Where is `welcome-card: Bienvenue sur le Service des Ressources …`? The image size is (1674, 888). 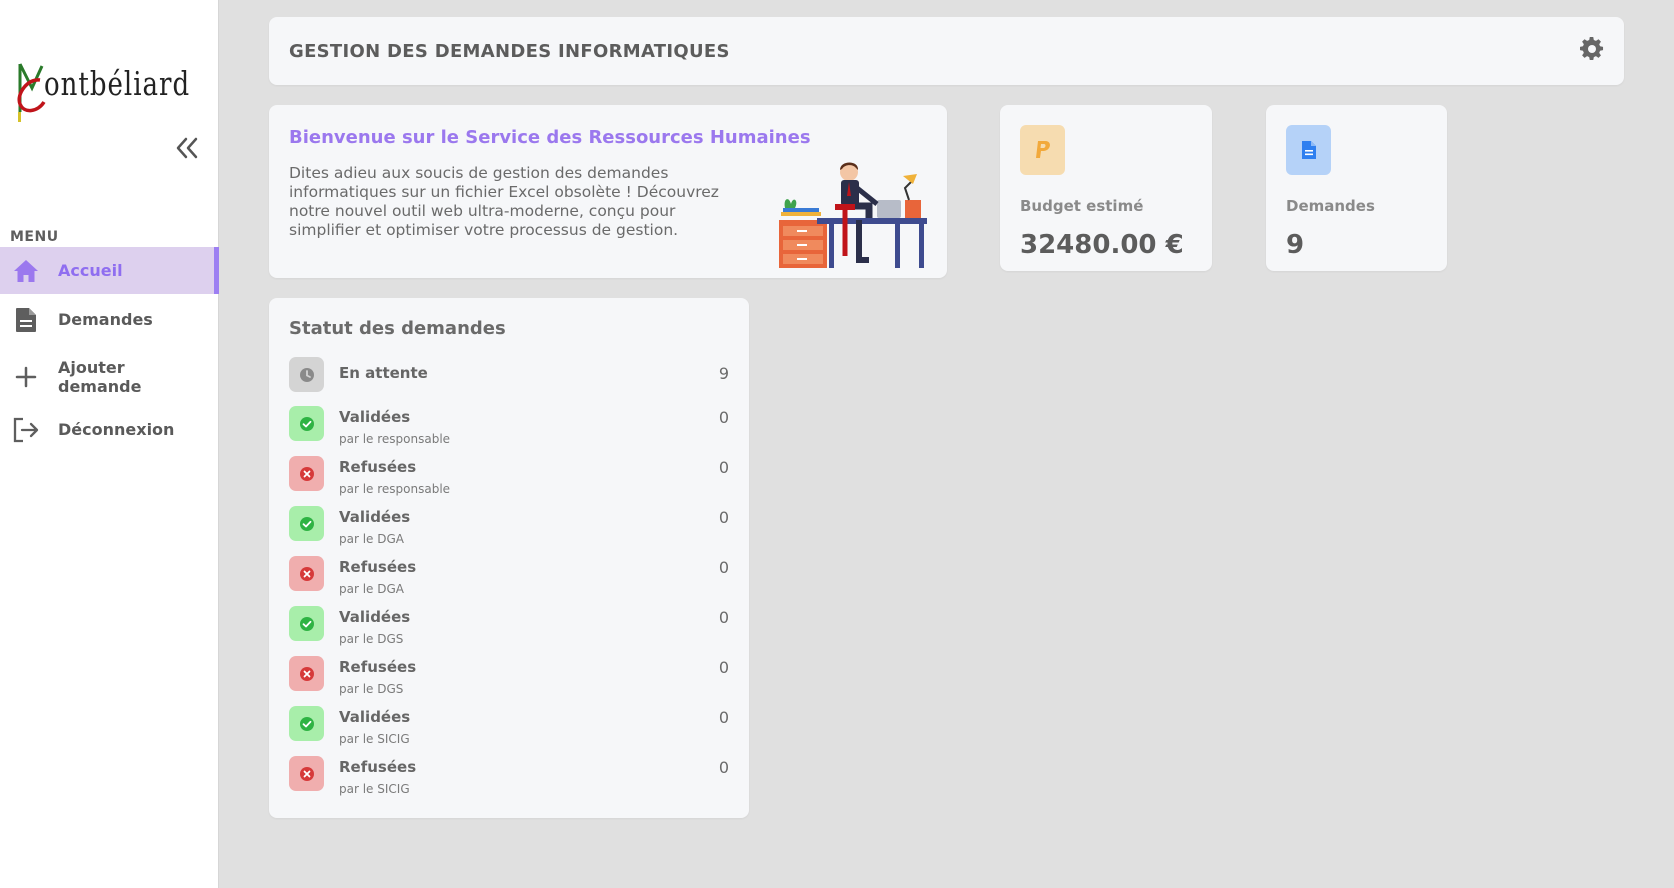
welcome-card: Bienvenue sur le Service des Ressources … is located at coordinates (608, 191).